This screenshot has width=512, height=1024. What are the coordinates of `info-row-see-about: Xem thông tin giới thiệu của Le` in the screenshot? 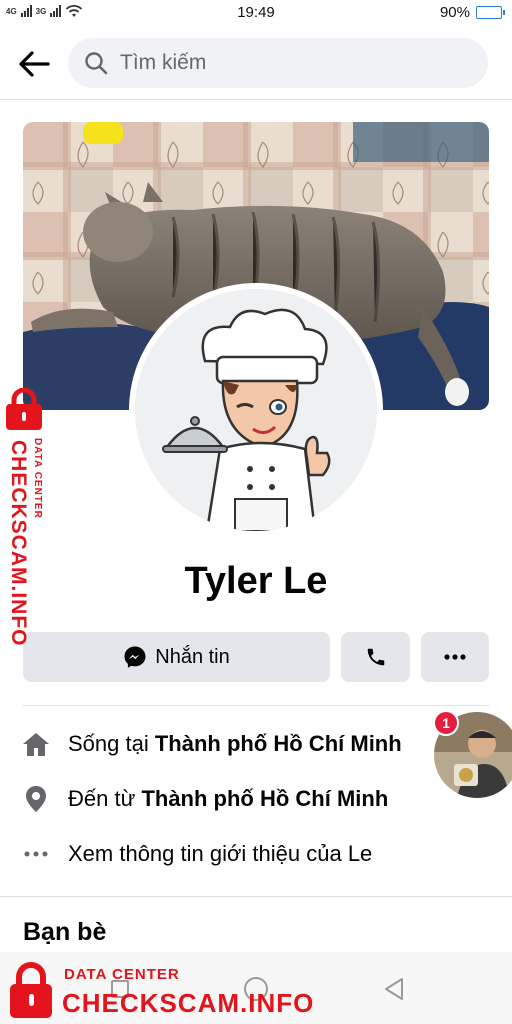 It's located at (197, 854).